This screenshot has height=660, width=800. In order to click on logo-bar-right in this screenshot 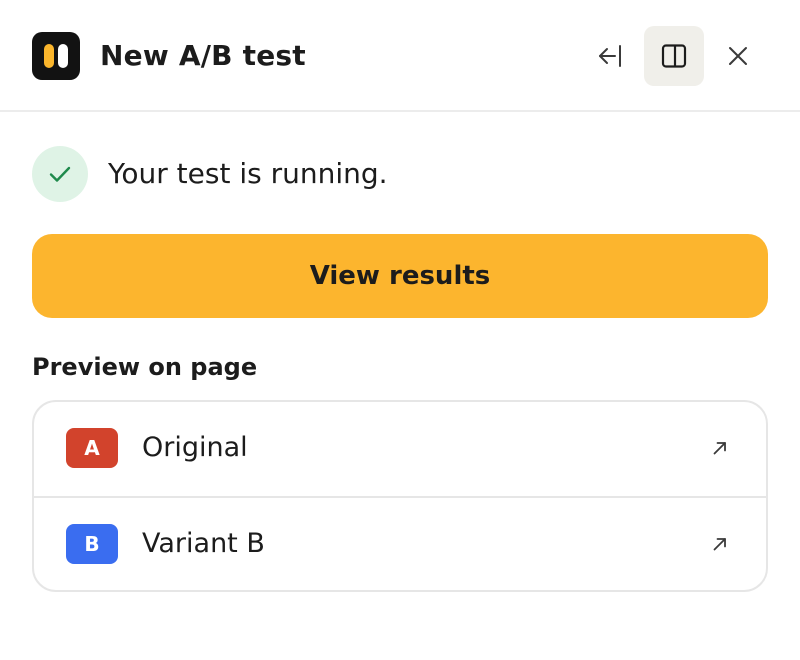, I will do `click(63, 56)`.